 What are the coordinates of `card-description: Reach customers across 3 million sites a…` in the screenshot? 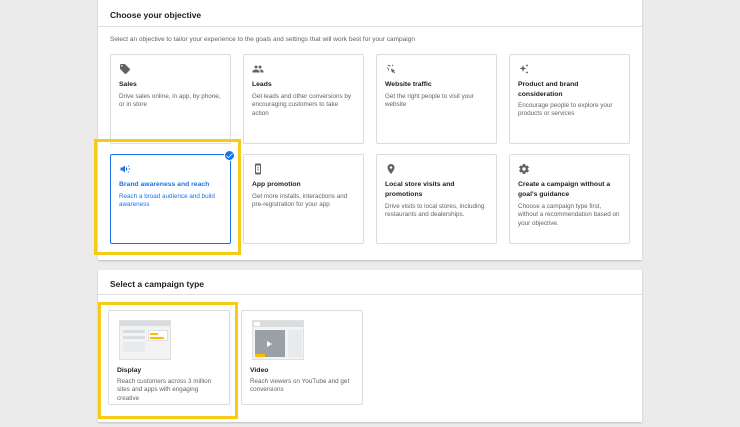 It's located at (164, 390).